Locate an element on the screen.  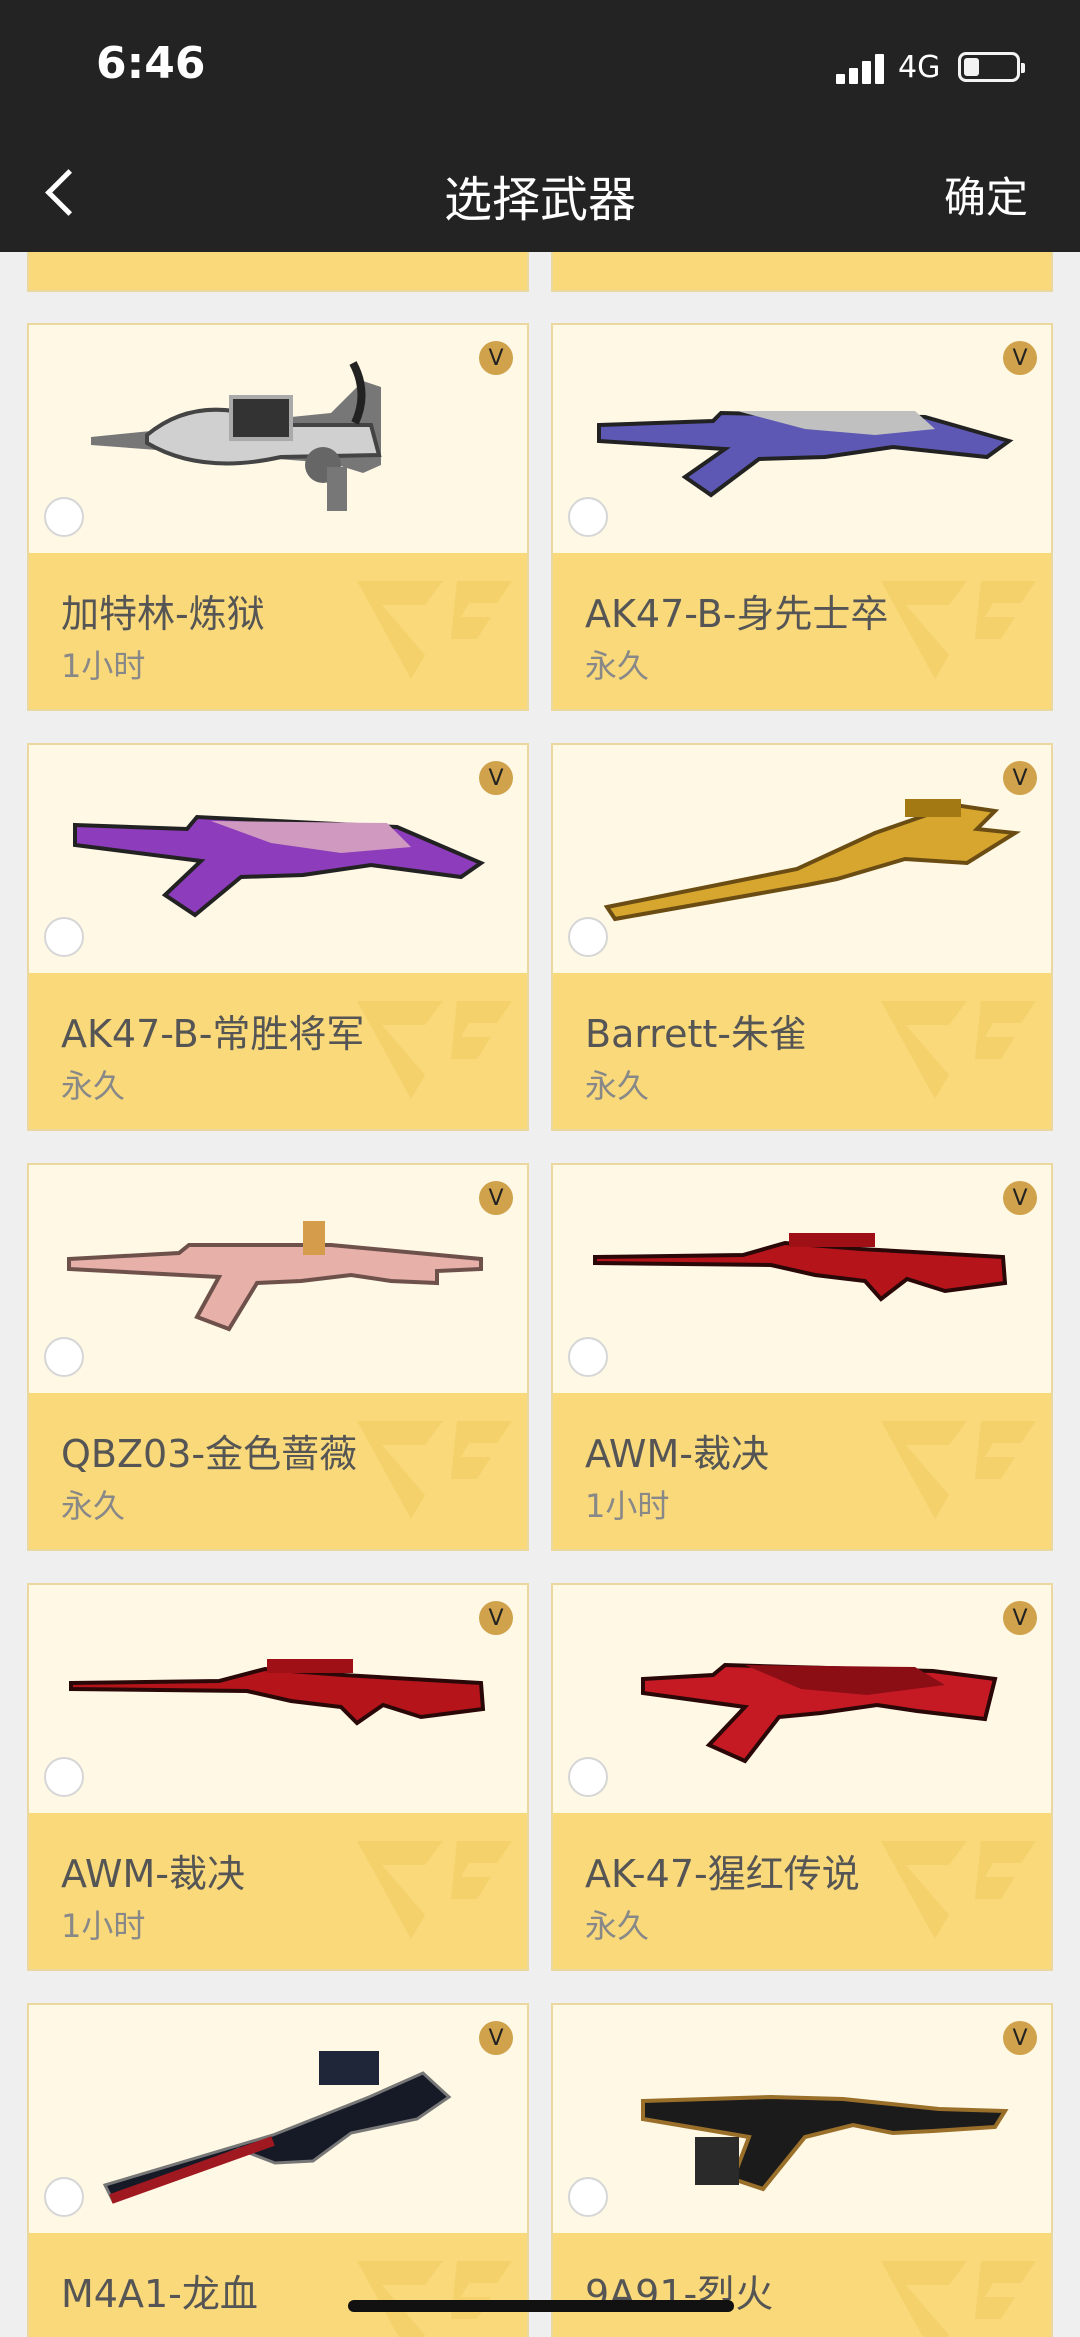
weapon-card: V AK-47-猩红传说 永久 is located at coordinates (802, 1777).